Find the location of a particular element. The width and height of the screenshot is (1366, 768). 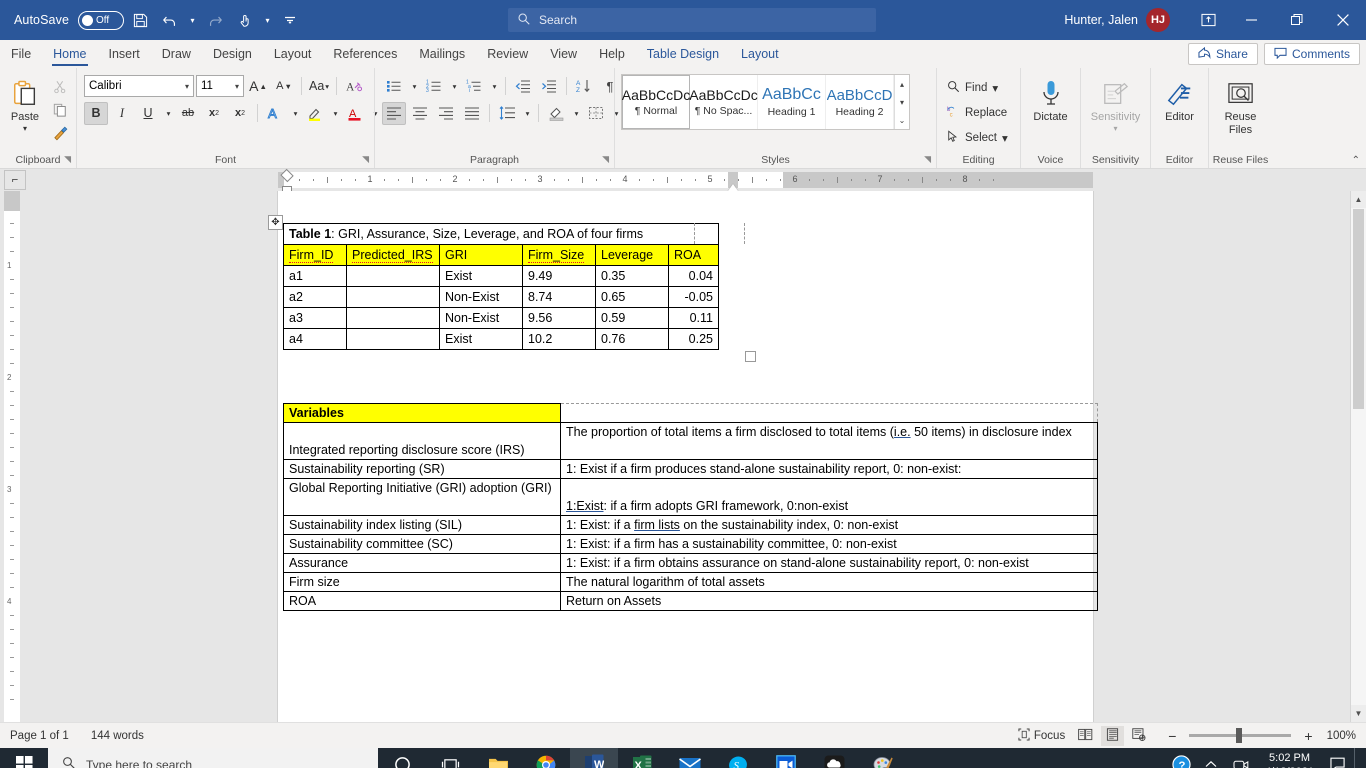

table-move-handle-icon: ✥ is located at coordinates (275, 222).